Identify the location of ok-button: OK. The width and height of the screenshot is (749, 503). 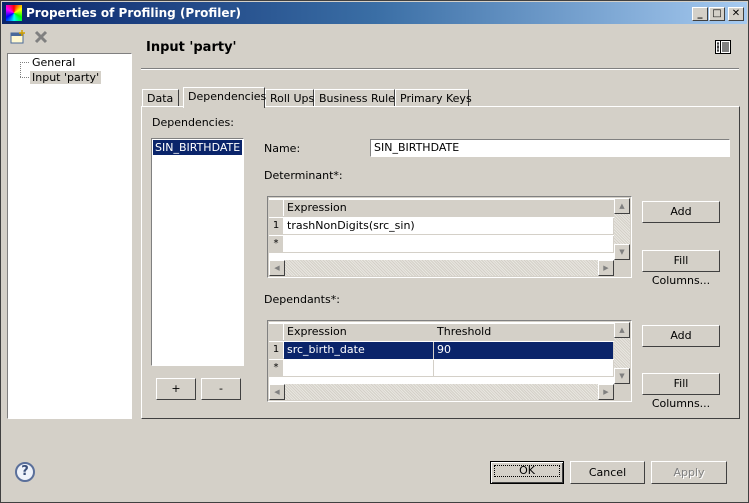
(527, 472).